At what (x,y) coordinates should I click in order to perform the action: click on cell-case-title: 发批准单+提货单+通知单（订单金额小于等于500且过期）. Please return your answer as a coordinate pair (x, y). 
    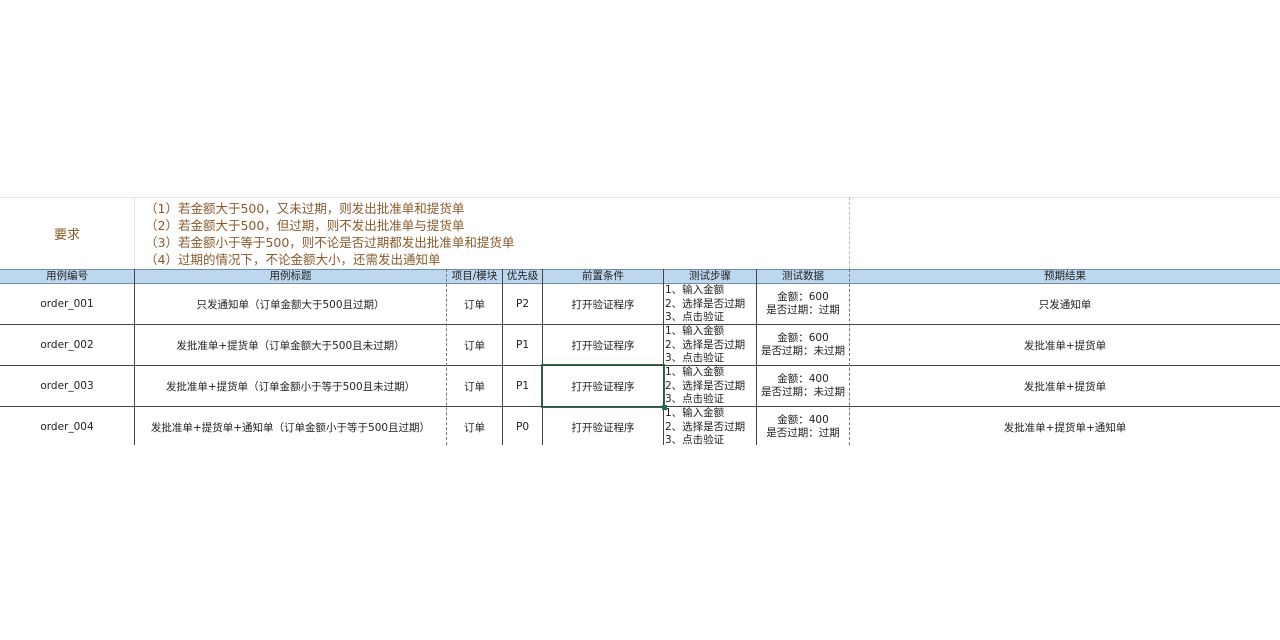
    Looking at the image, I should click on (290, 427).